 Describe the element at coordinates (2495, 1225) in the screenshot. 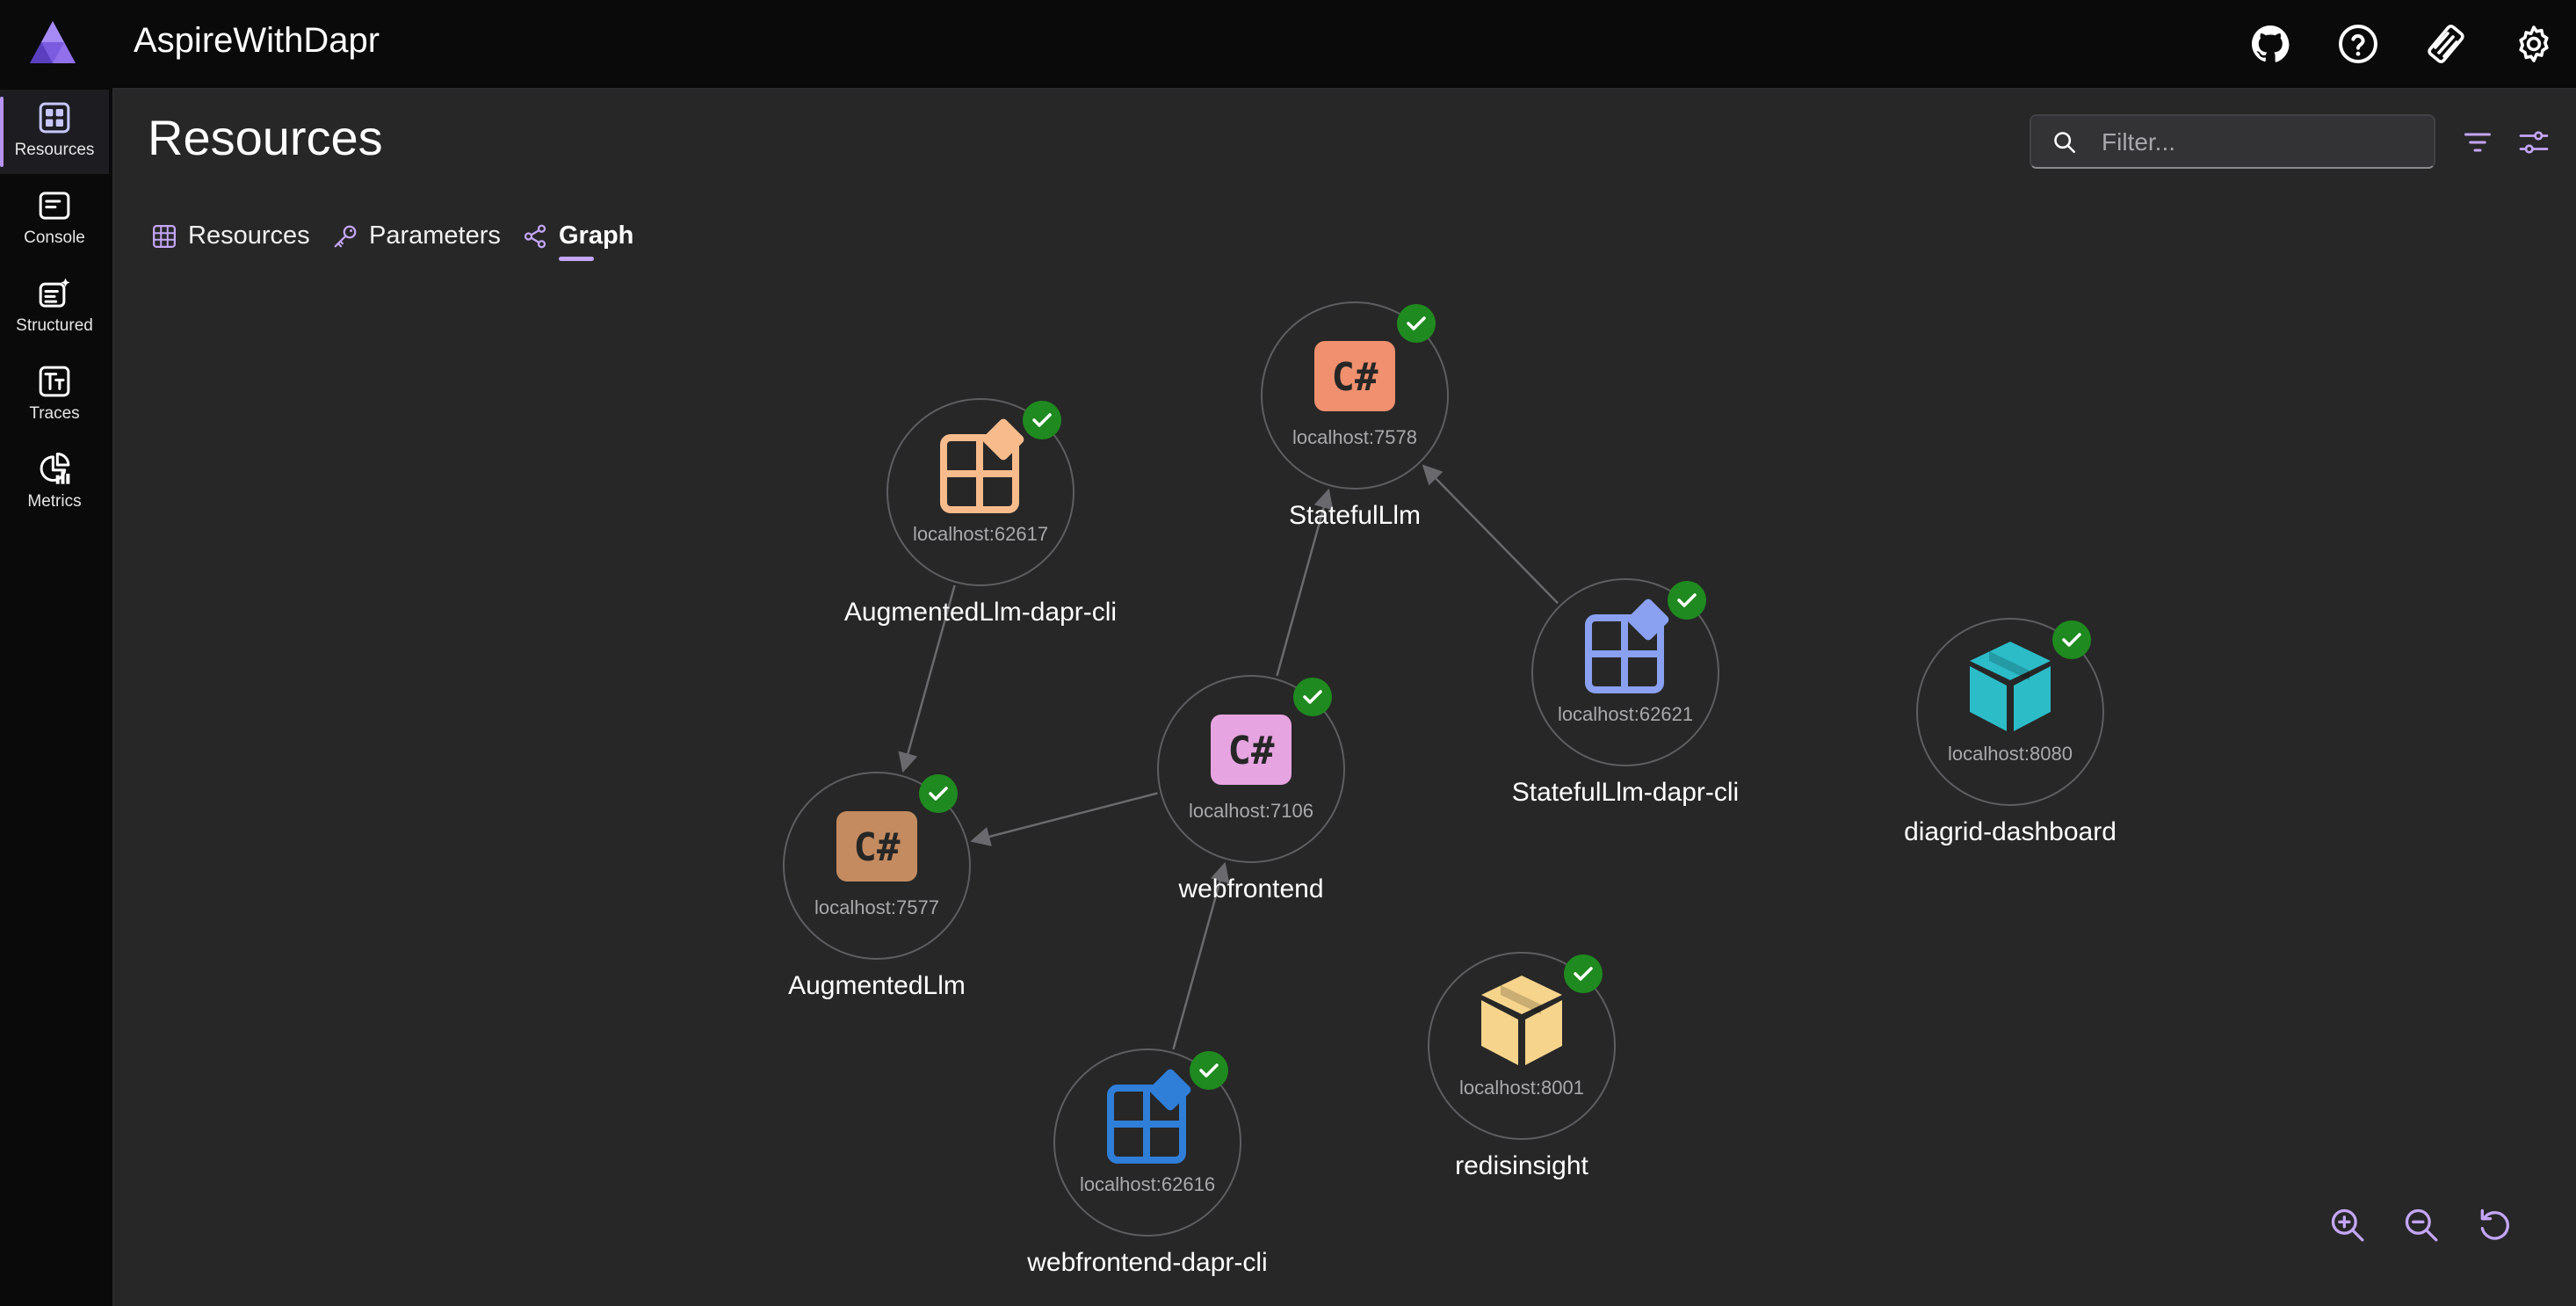

I see `reset-icon` at that location.